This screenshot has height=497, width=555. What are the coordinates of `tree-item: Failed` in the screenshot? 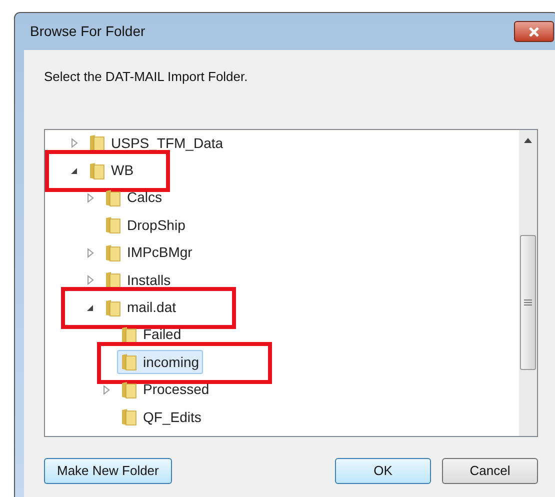 It's located at (151, 334).